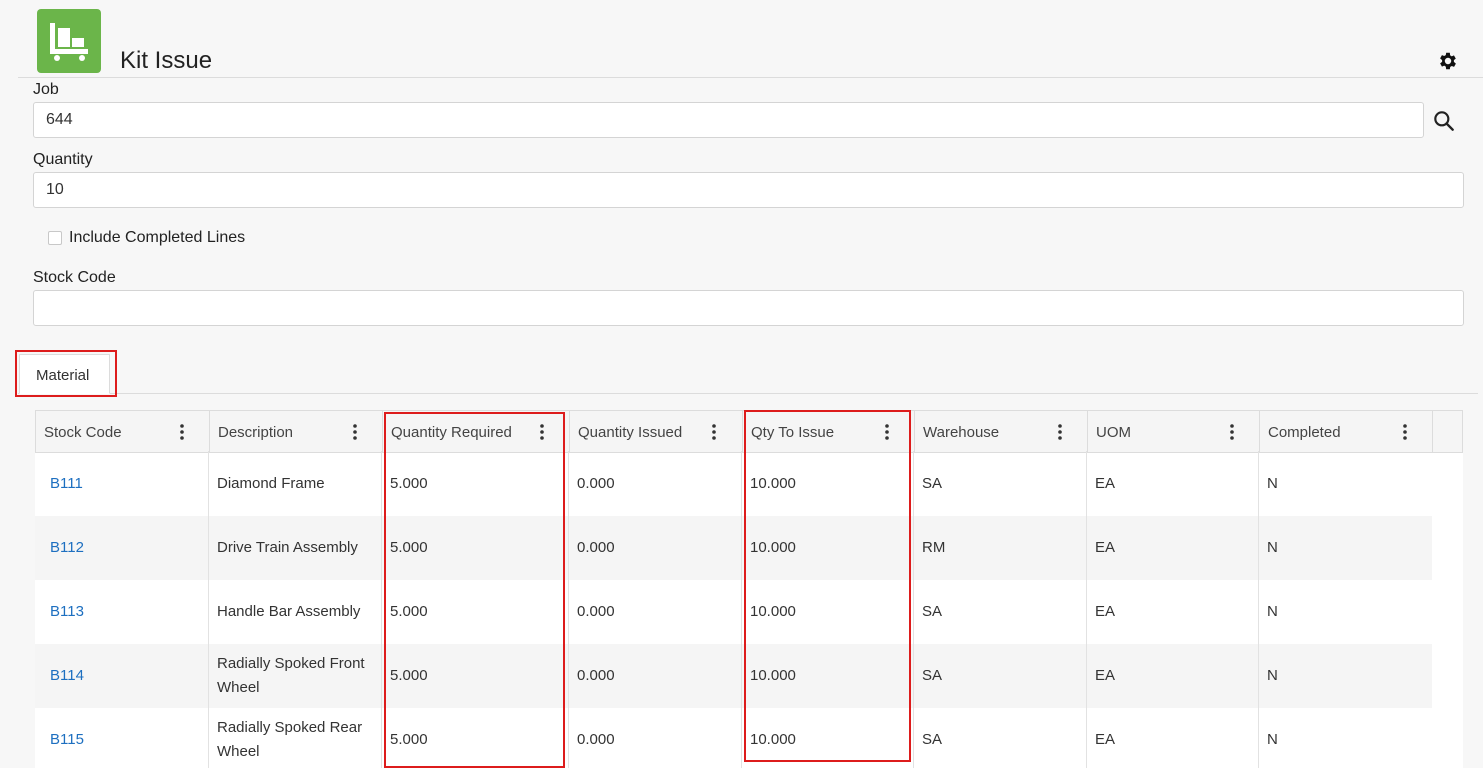 Image resolution: width=1483 pixels, height=768 pixels. I want to click on stock-code-field, so click(748, 308).